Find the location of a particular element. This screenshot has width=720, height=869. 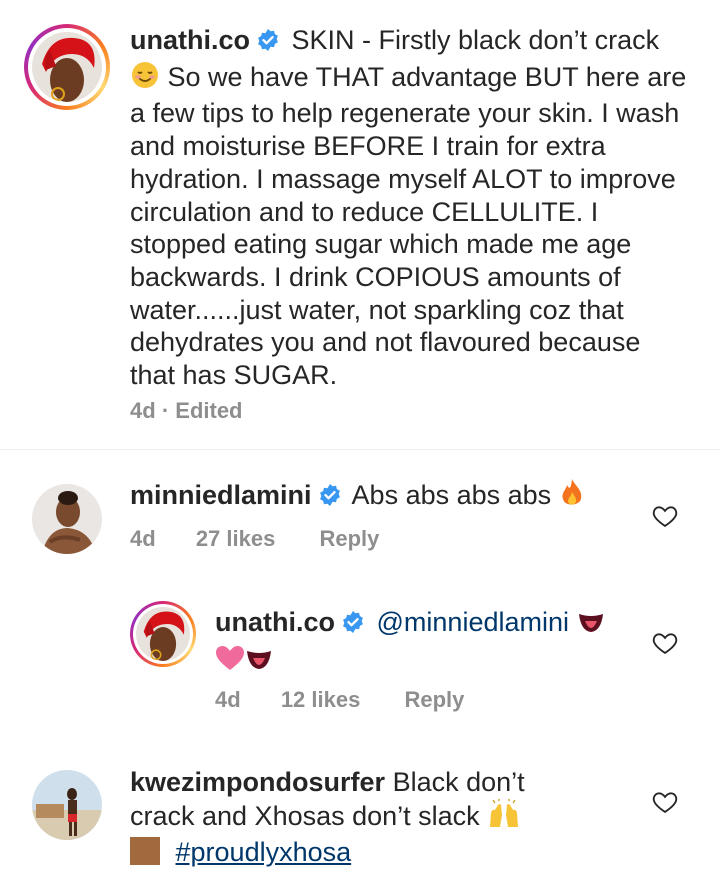

comment-text: Black don’t is located at coordinates (458, 782).